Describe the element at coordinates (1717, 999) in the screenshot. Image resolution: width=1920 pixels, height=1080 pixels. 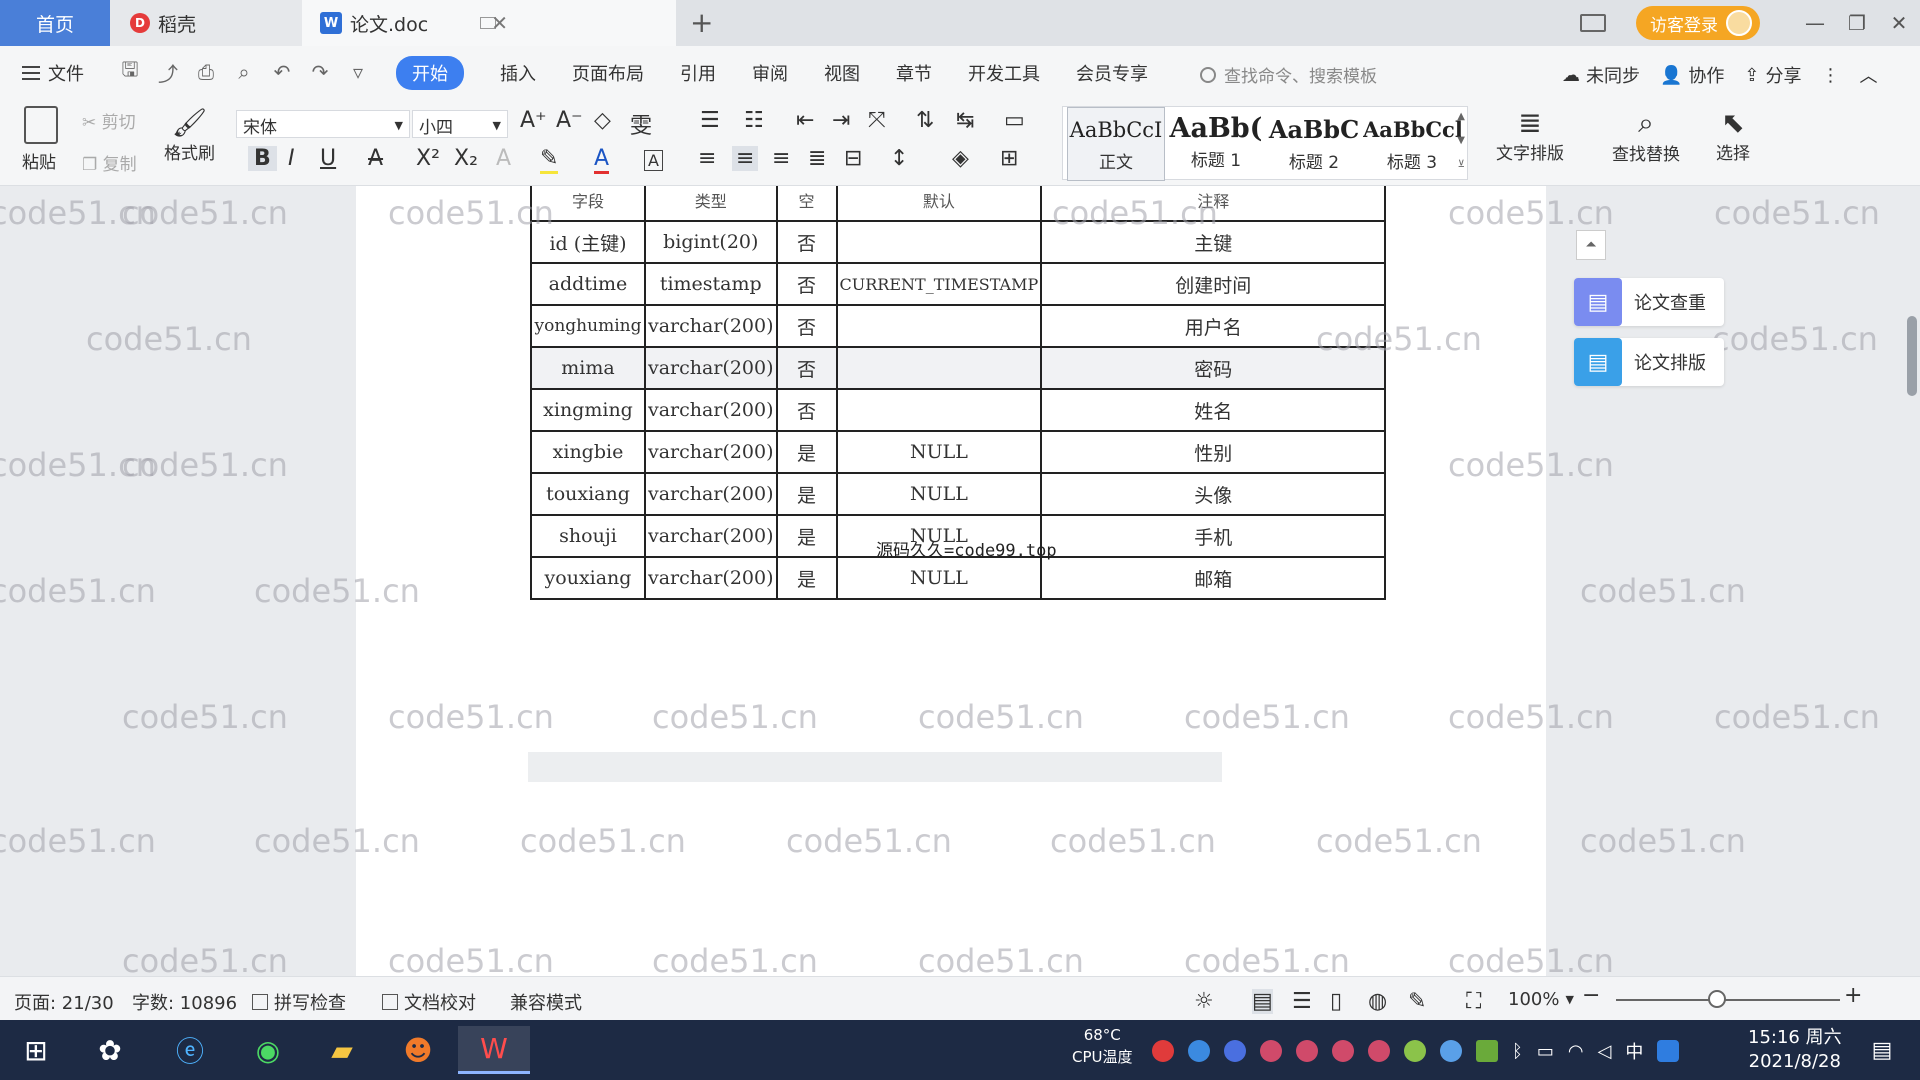
I see `zoom-slider-handle` at that location.